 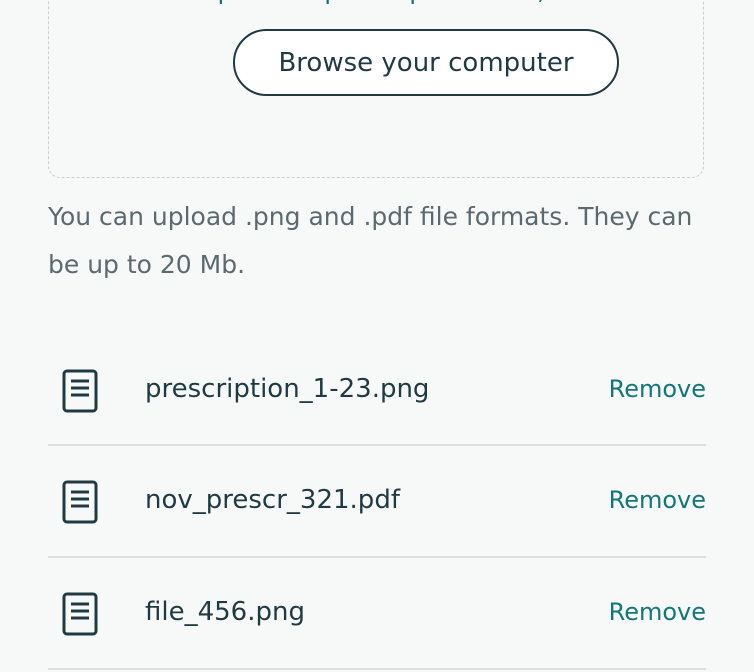 I want to click on file-row: file_456.png Remove, so click(x=377, y=614).